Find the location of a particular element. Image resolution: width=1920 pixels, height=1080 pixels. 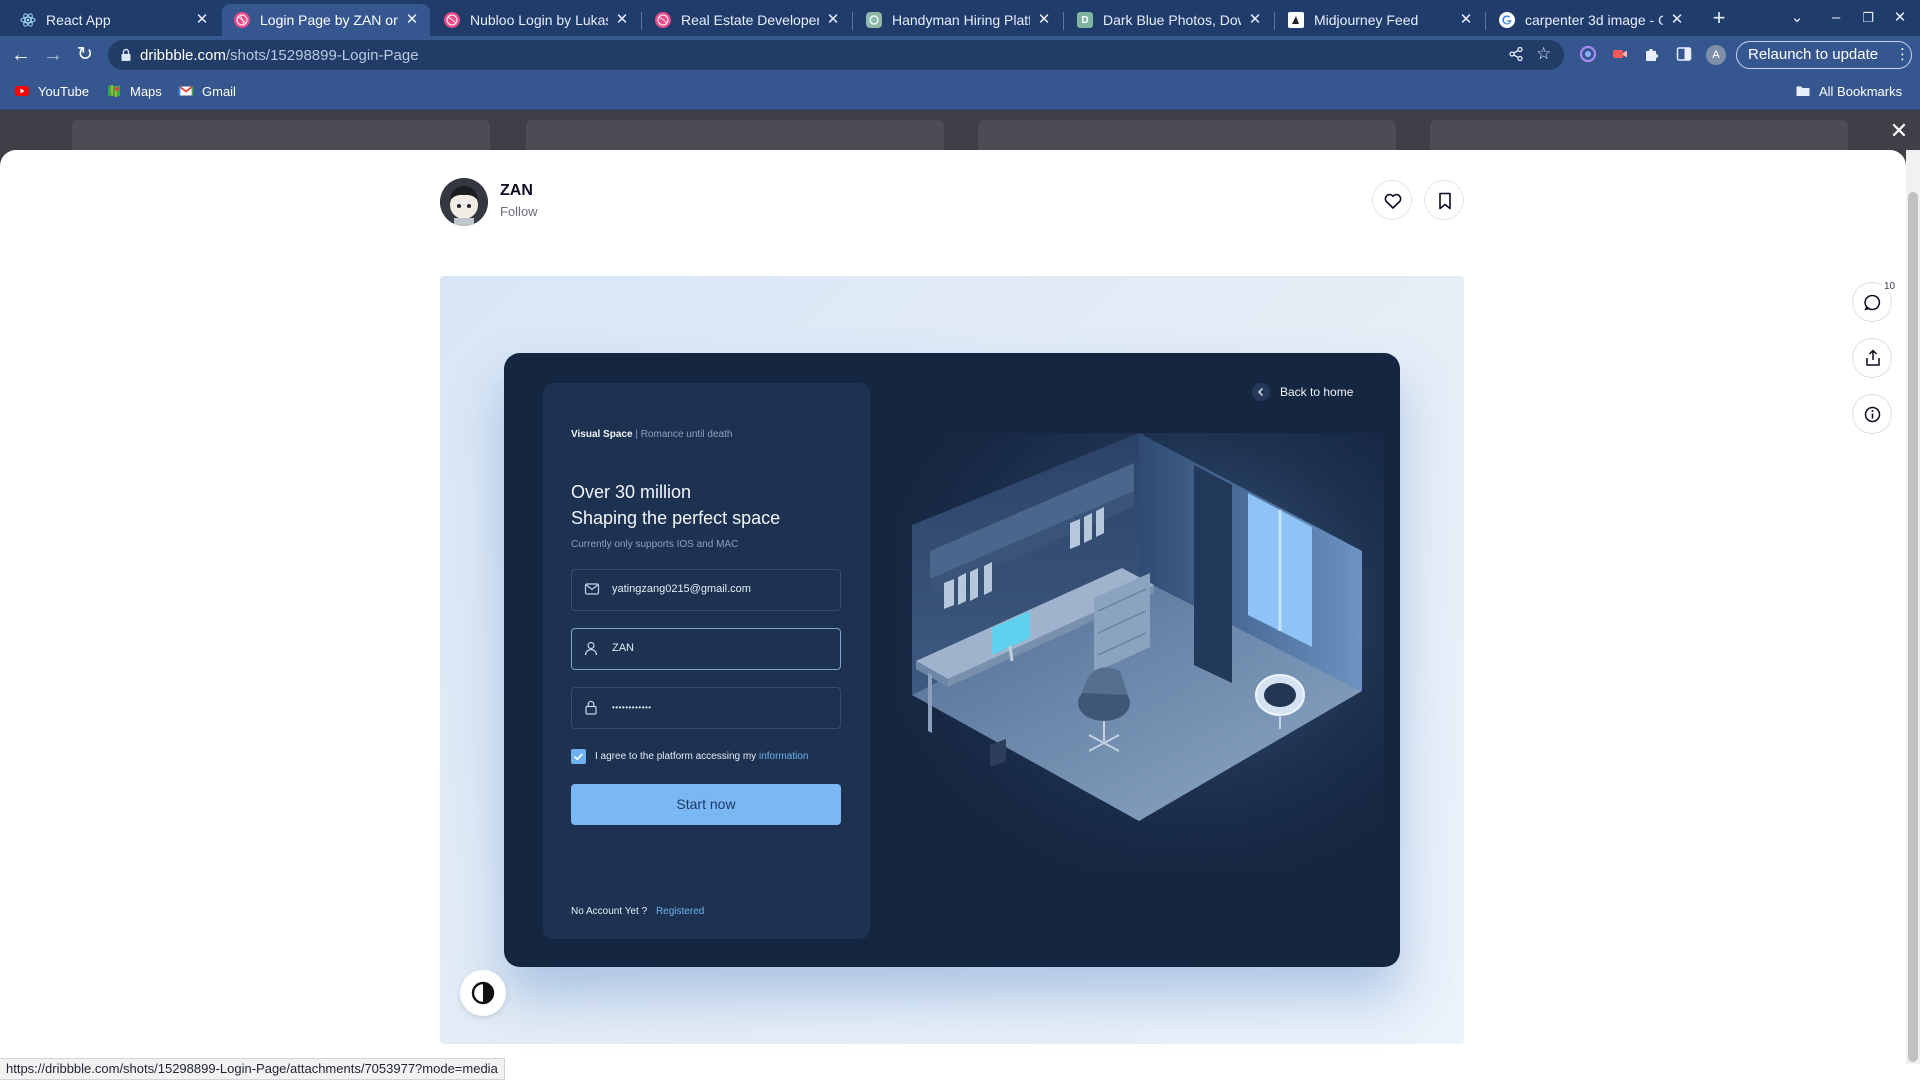

bookmark-maps: Maps is located at coordinates (134, 91).